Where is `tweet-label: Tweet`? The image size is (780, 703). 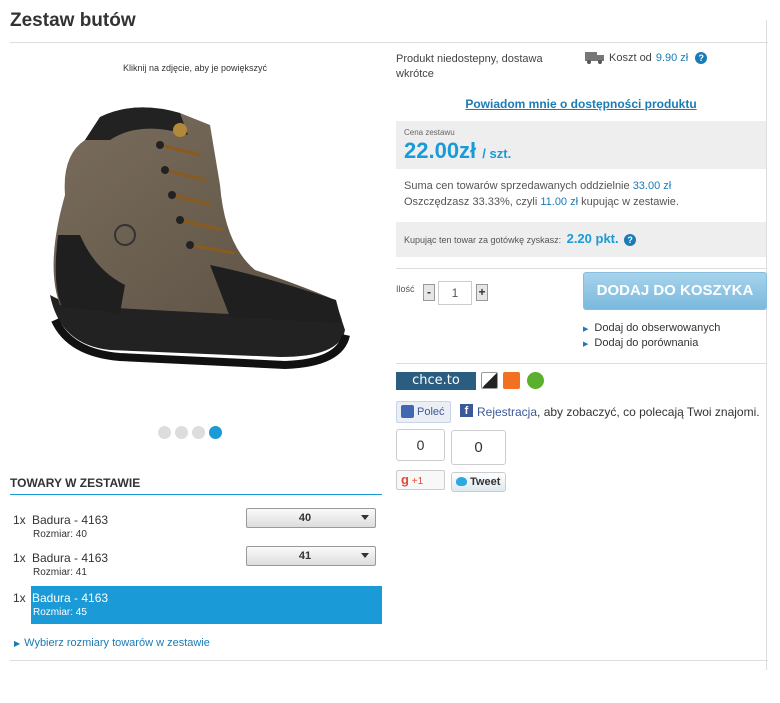 tweet-label: Tweet is located at coordinates (485, 482).